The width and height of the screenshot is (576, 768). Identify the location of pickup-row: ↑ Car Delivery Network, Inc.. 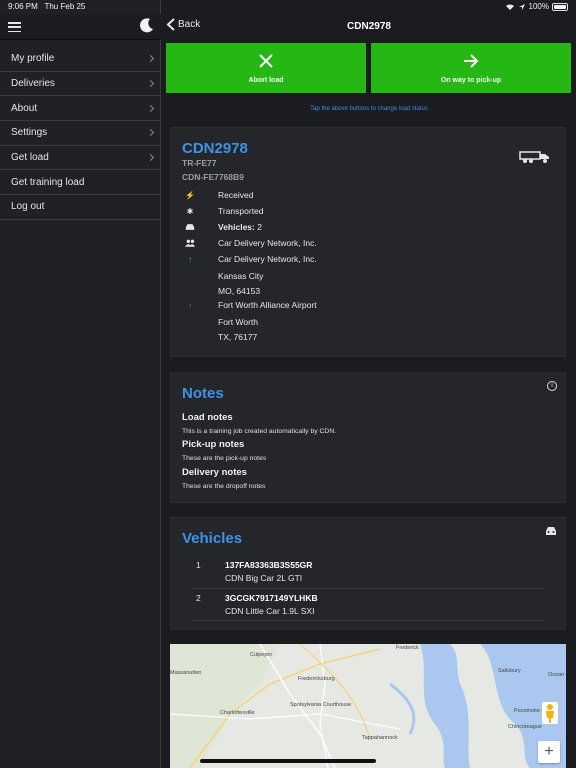
(249, 259).